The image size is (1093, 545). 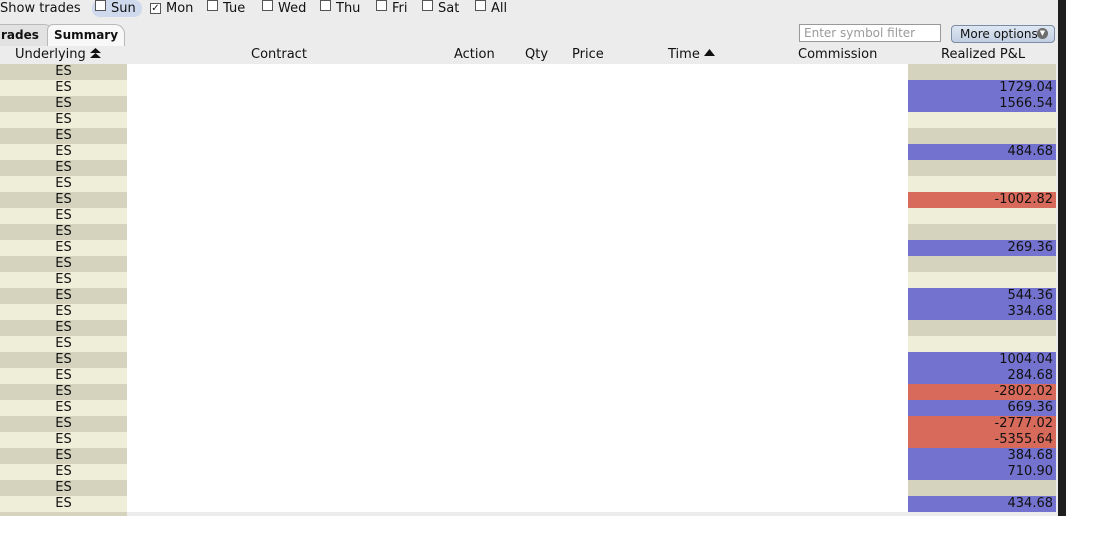 I want to click on checkbox-sun, so click(x=100, y=5).